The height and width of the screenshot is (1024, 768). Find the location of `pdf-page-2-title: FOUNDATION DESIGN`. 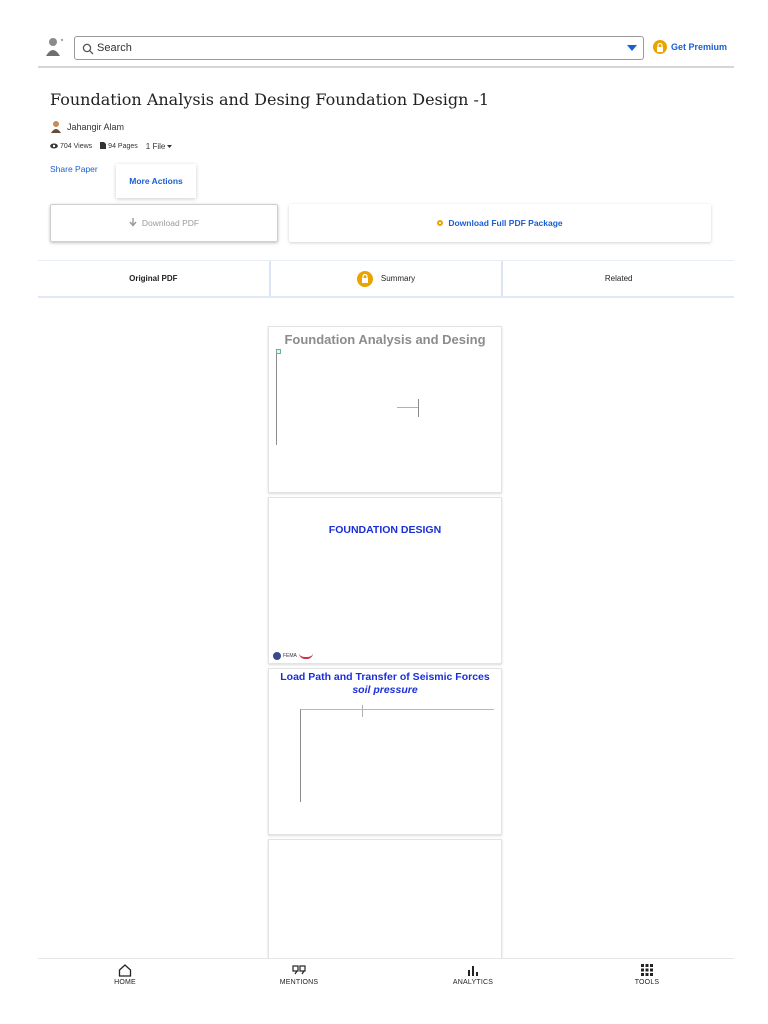

pdf-page-2-title: FOUNDATION DESIGN is located at coordinates (385, 530).